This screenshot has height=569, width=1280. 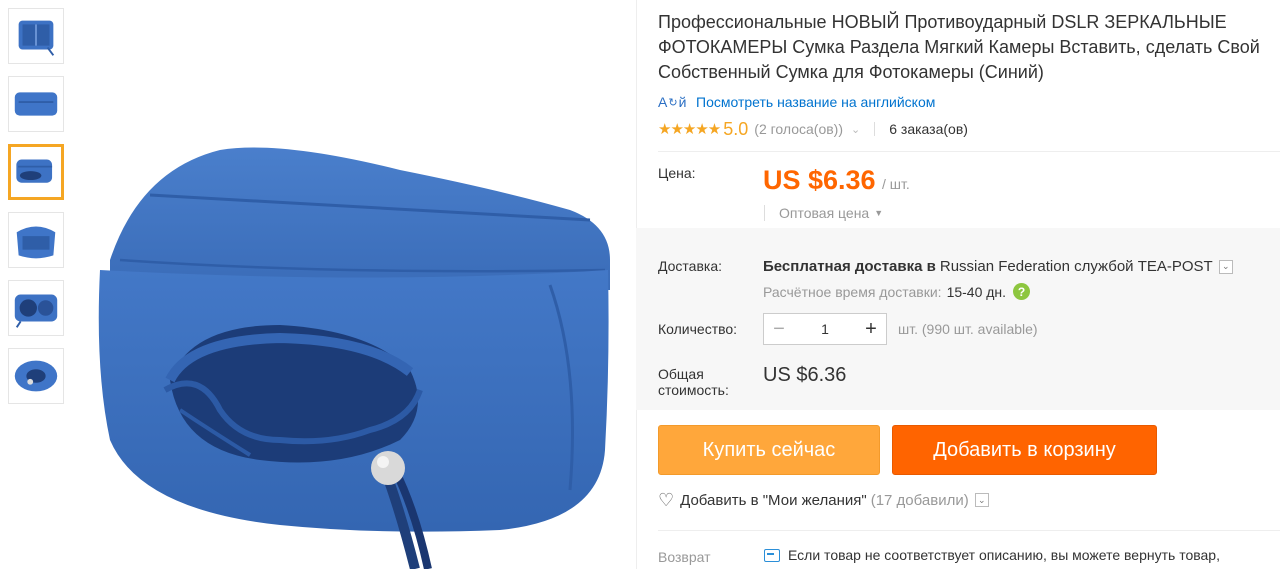 I want to click on price-per-unit: / шт., so click(x=896, y=184).